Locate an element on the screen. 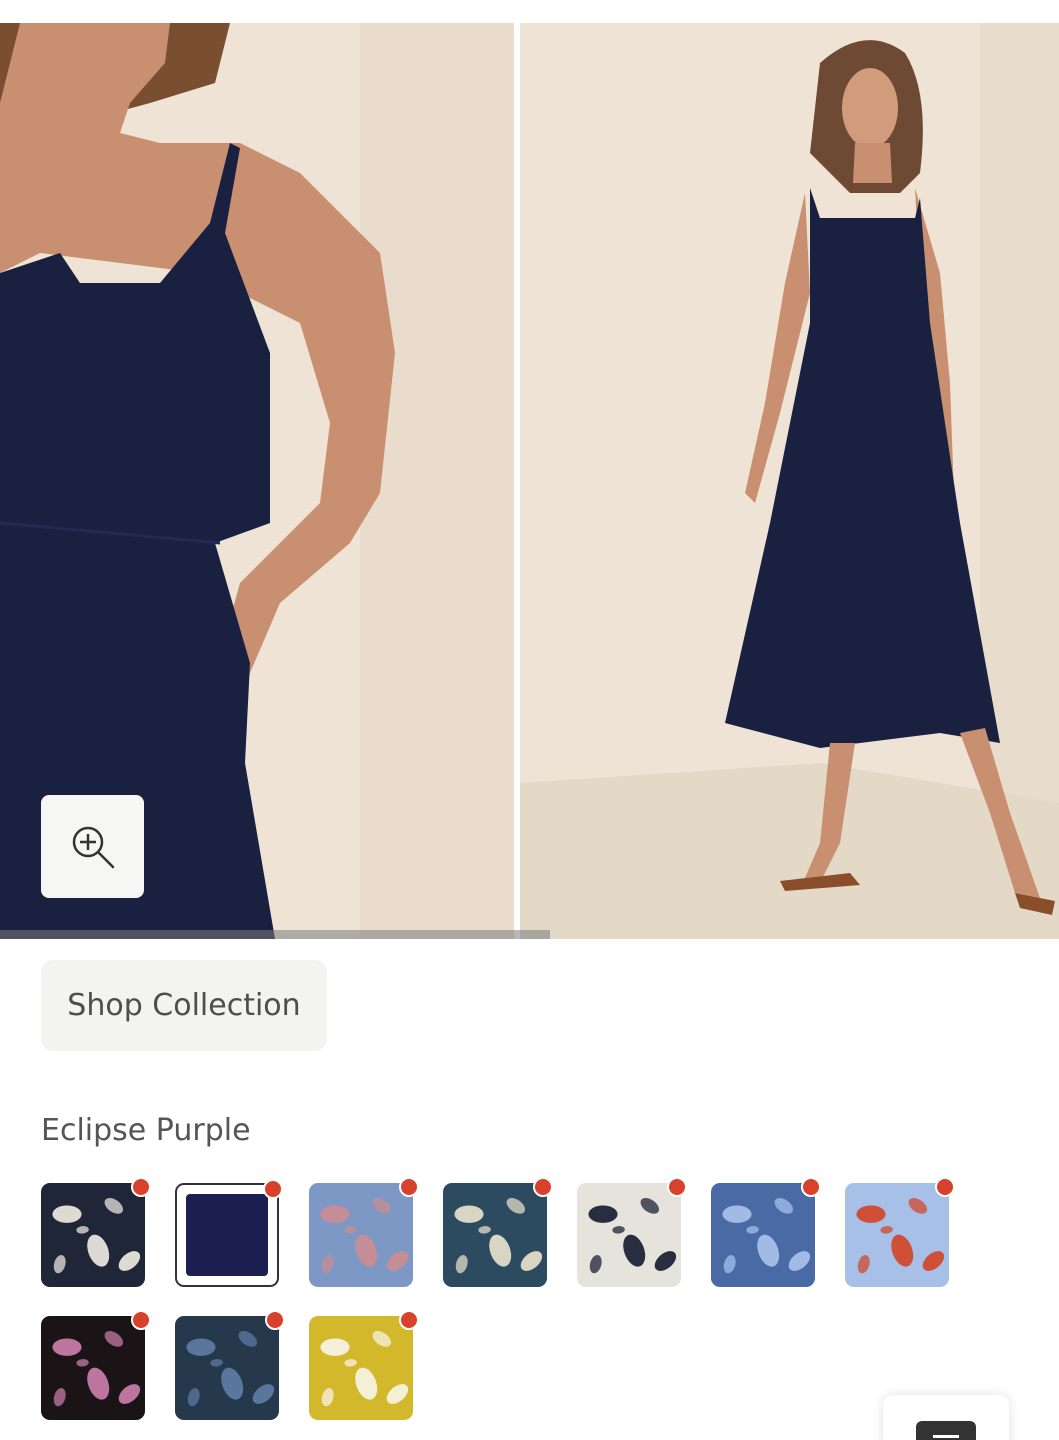 The width and height of the screenshot is (1059, 1440). color-swatch-black-floral is located at coordinates (96, 1365).